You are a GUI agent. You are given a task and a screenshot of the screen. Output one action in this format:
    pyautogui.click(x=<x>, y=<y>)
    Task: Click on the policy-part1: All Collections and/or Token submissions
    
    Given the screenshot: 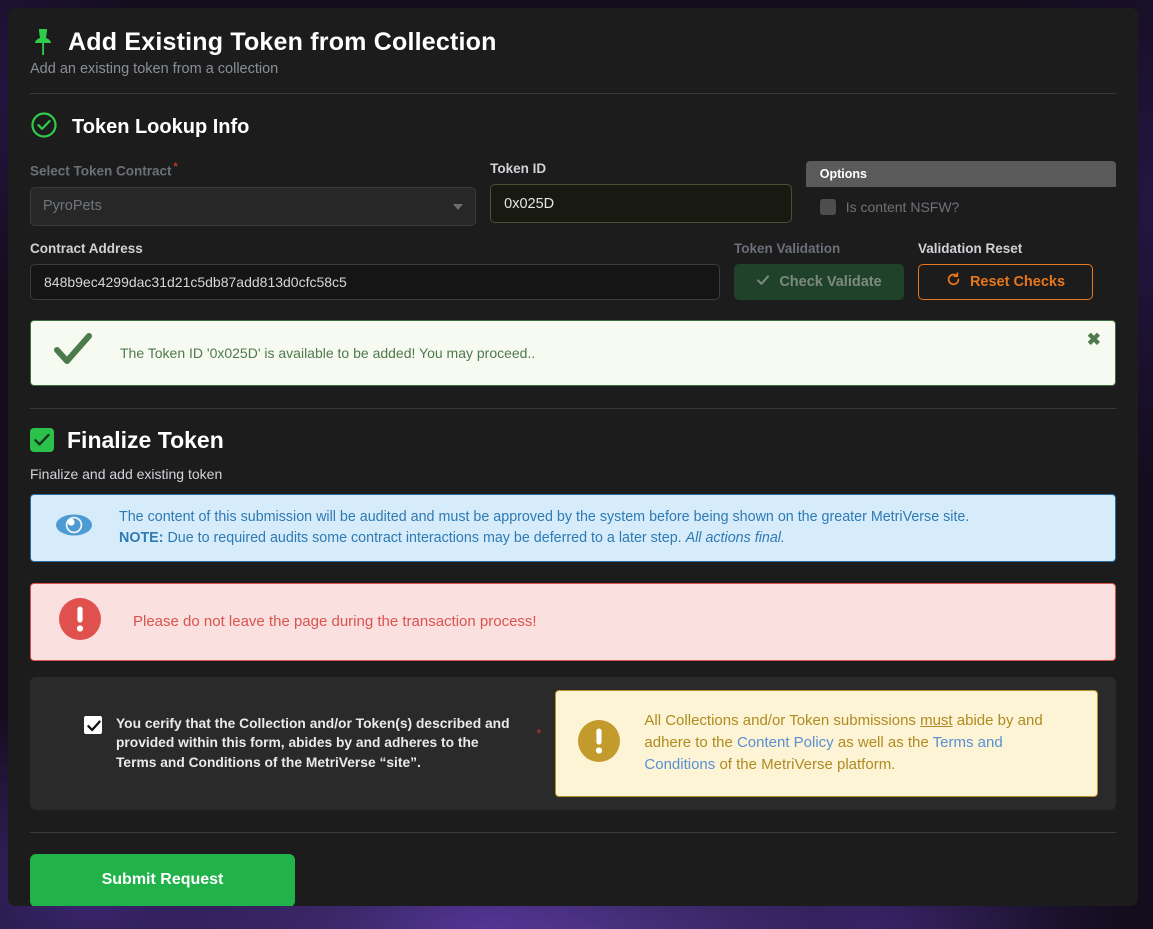 What is the action you would take?
    pyautogui.click(x=782, y=720)
    